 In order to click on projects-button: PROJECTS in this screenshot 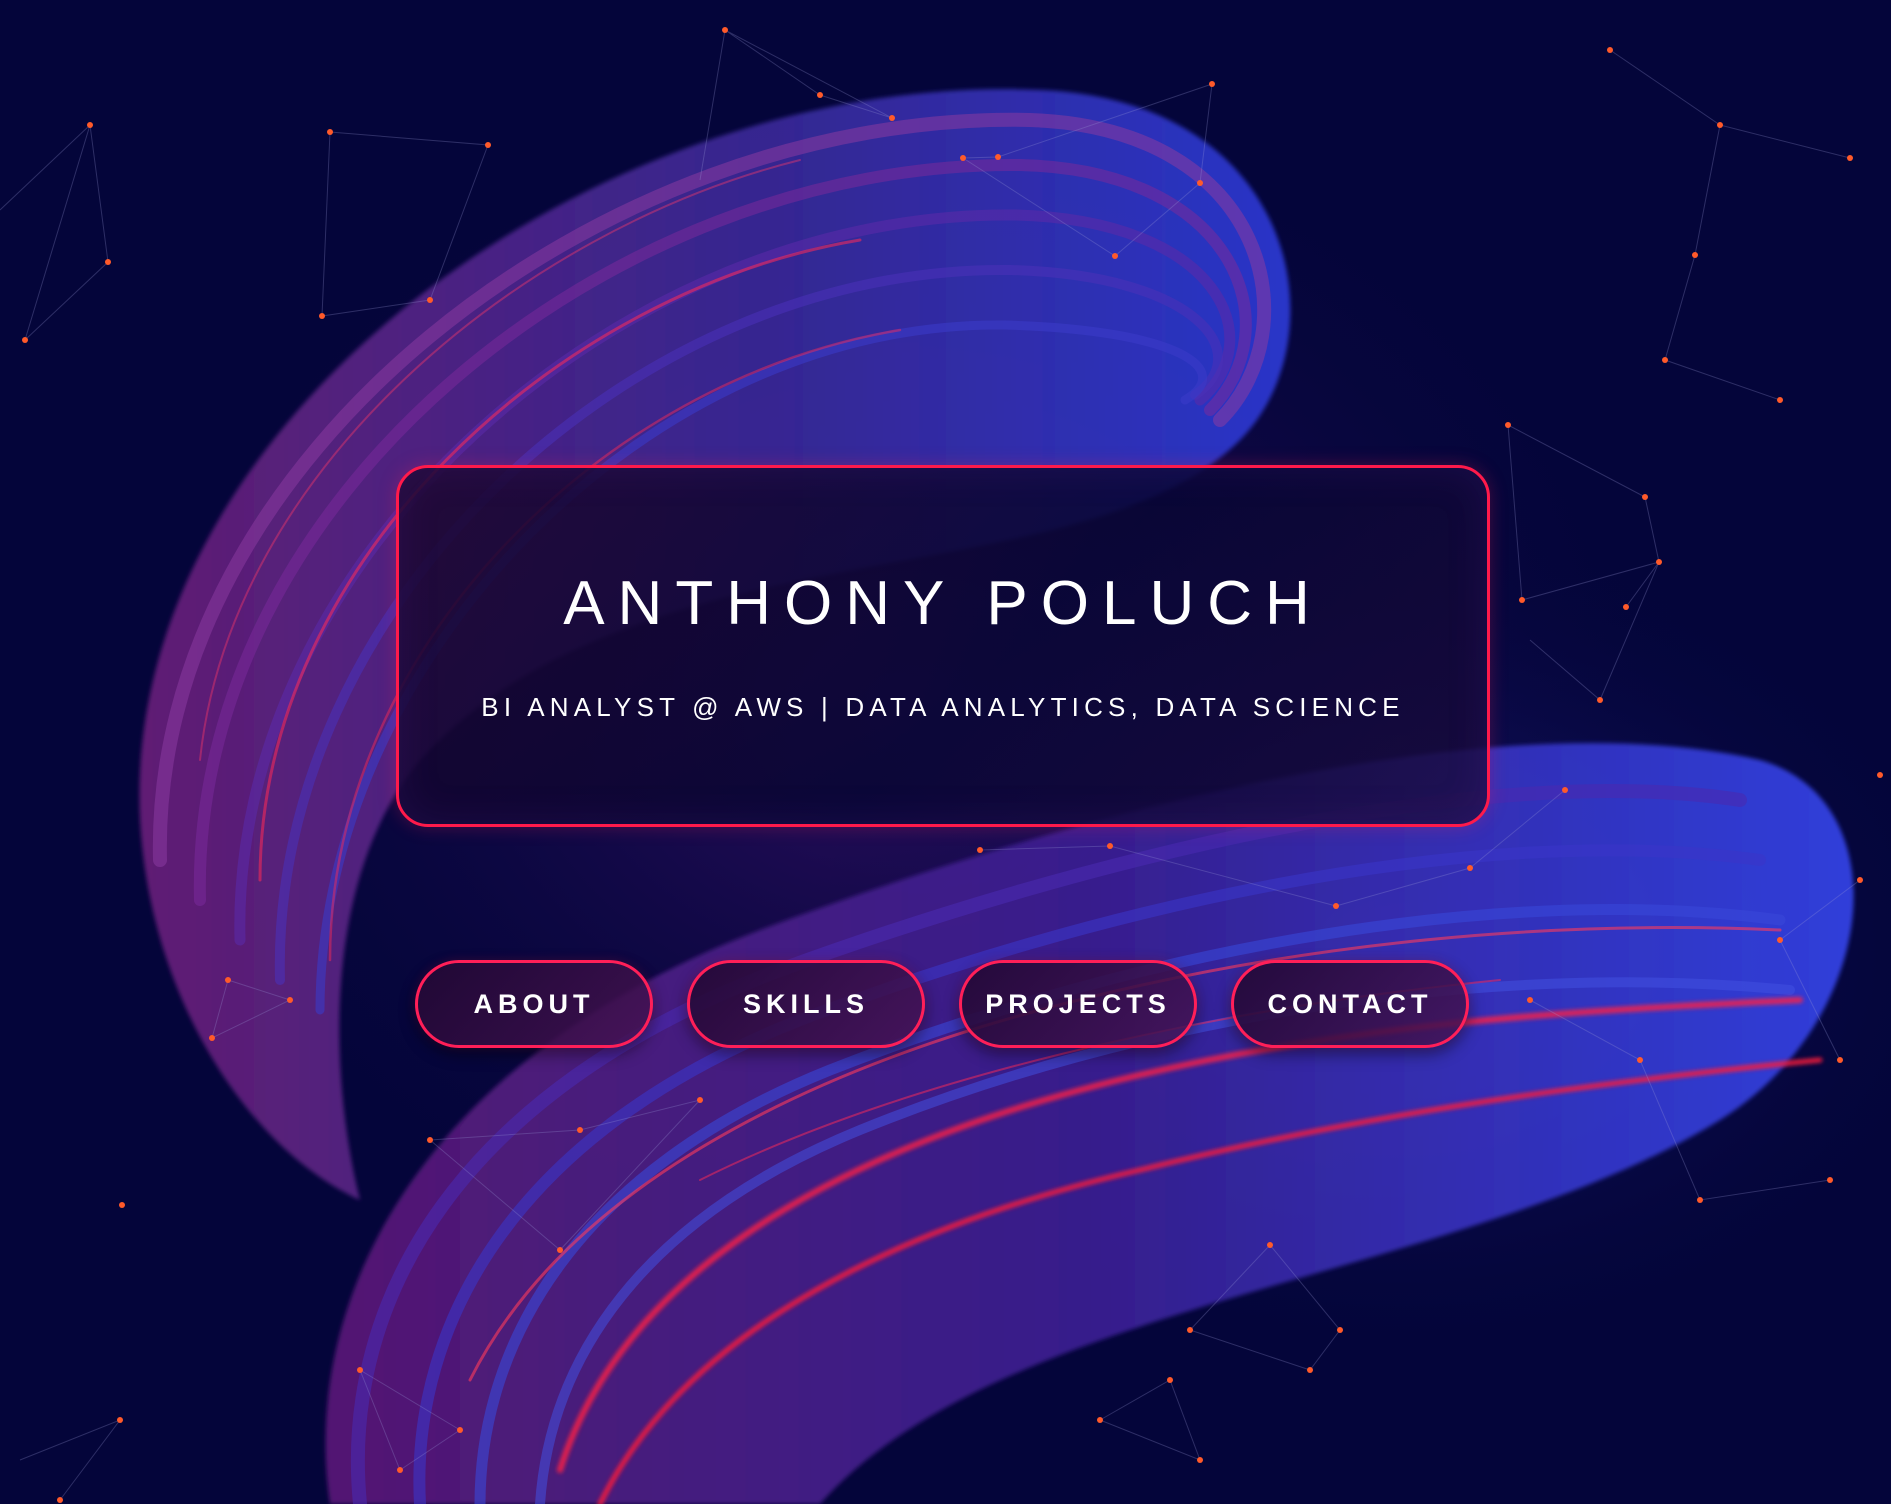, I will do `click(1078, 1004)`.